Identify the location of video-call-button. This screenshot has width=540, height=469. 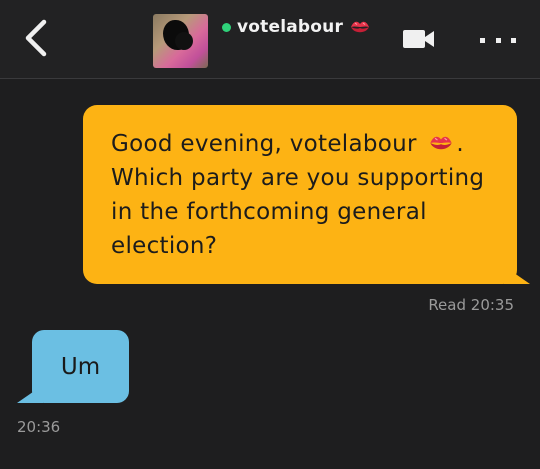
(419, 39).